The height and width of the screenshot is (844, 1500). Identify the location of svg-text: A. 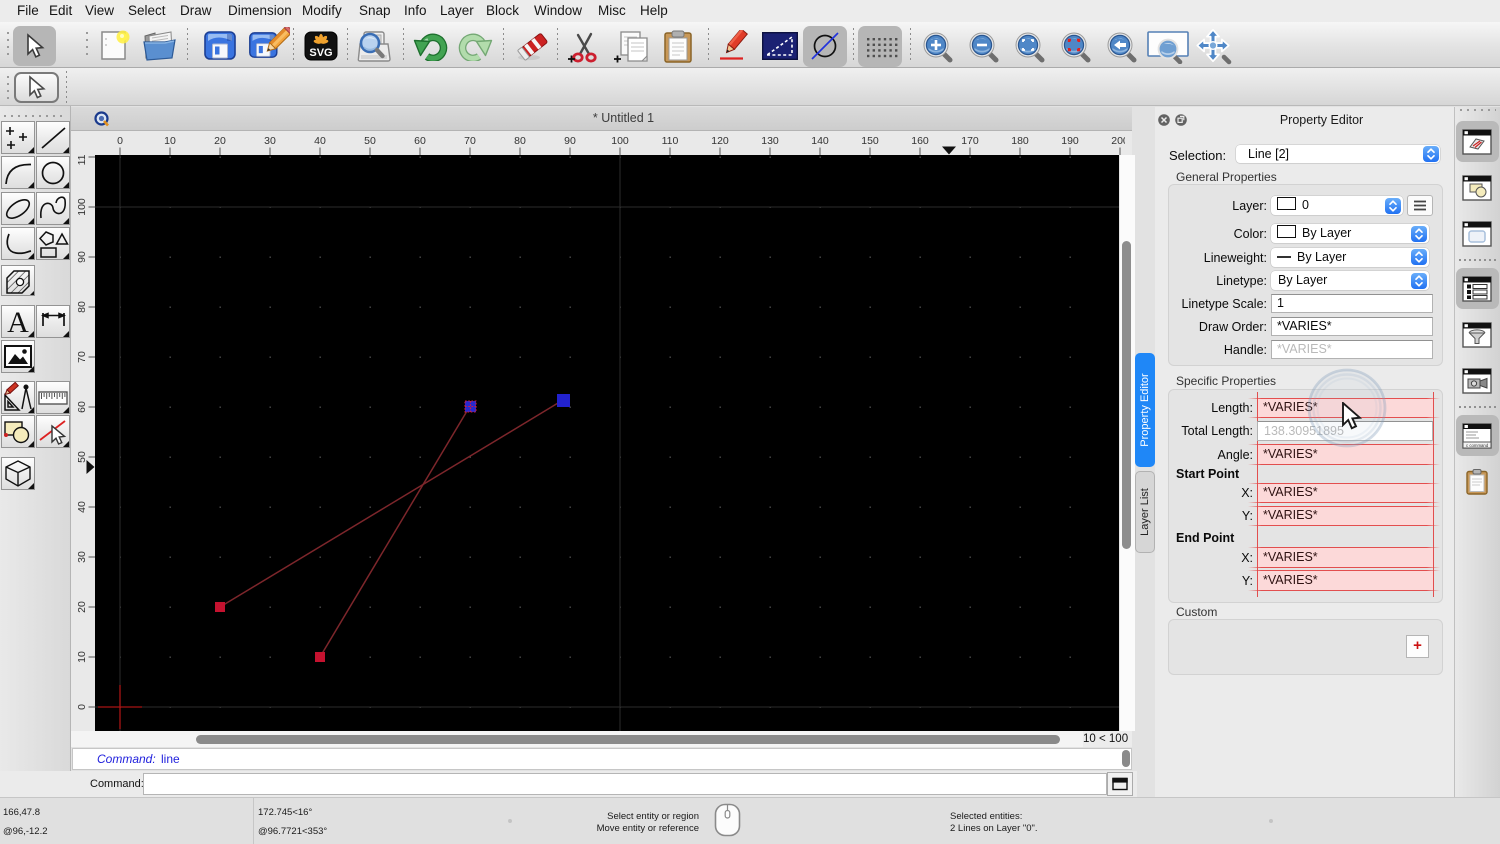
(18, 321).